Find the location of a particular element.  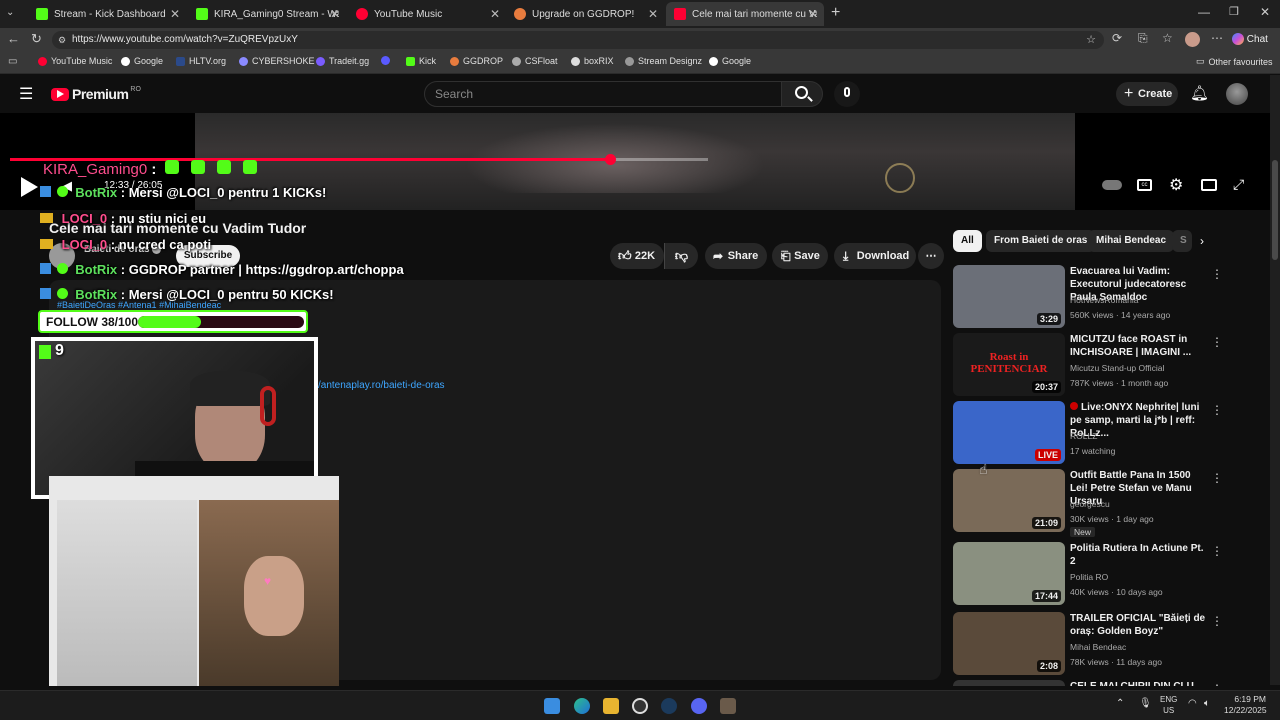

recommendation-channel: Micutzu Stand-up Official is located at coordinates (1117, 368).